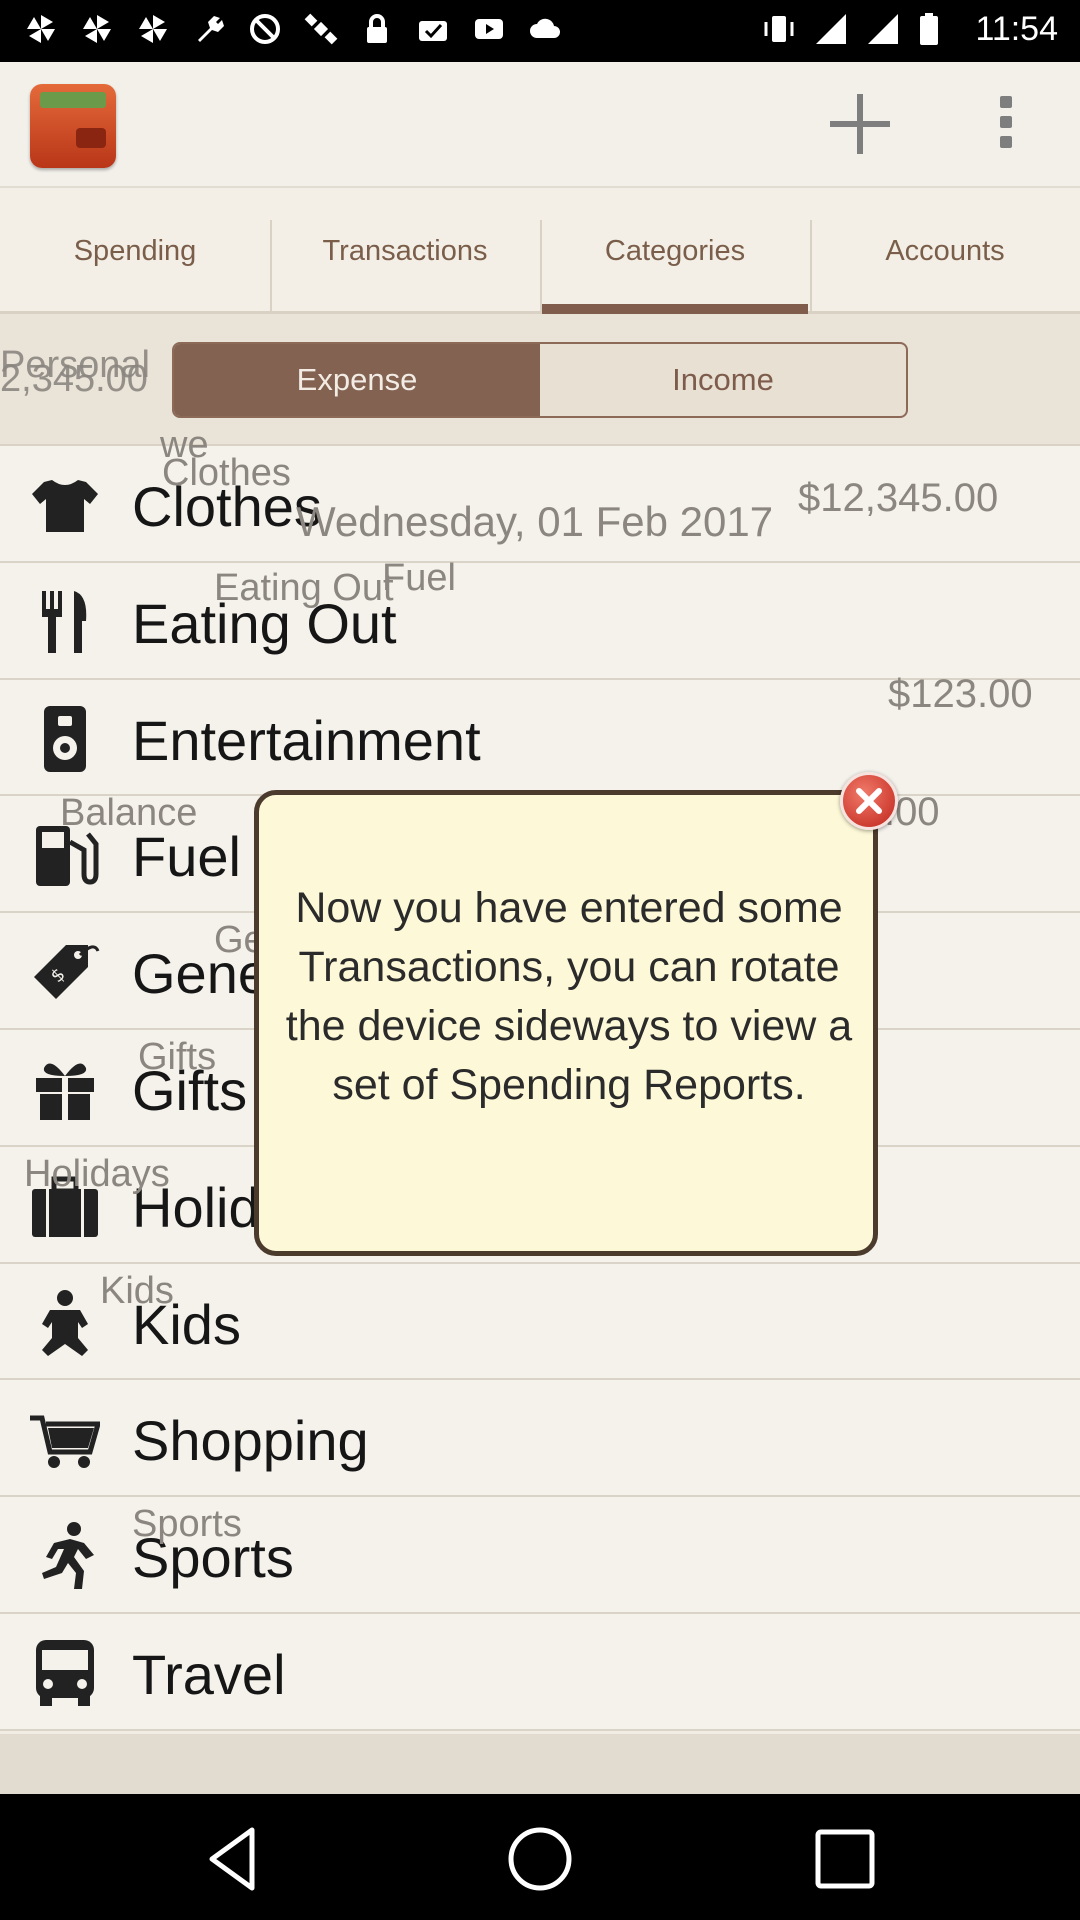 The width and height of the screenshot is (1080, 1920). I want to click on overflow-menu-button, so click(1006, 126).